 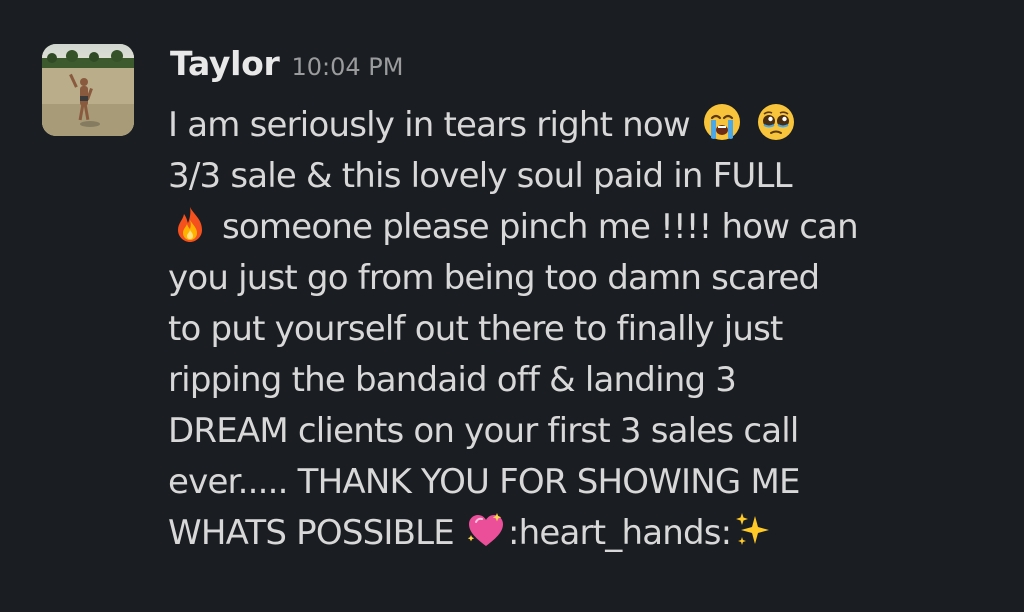 I want to click on message-line: WHATS POSSIBLE :heart_hands:, so click(x=588, y=533).